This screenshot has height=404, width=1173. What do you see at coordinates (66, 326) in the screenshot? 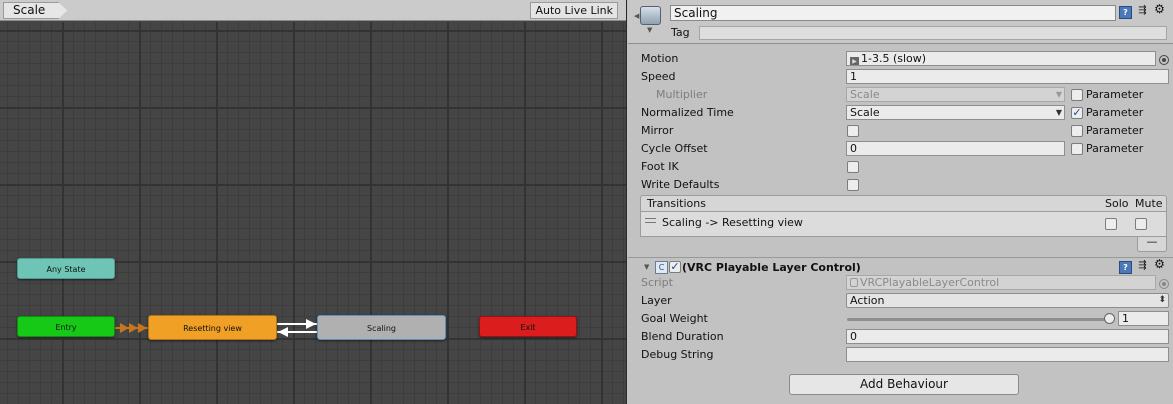
I see `state-entry: Entry` at bounding box center [66, 326].